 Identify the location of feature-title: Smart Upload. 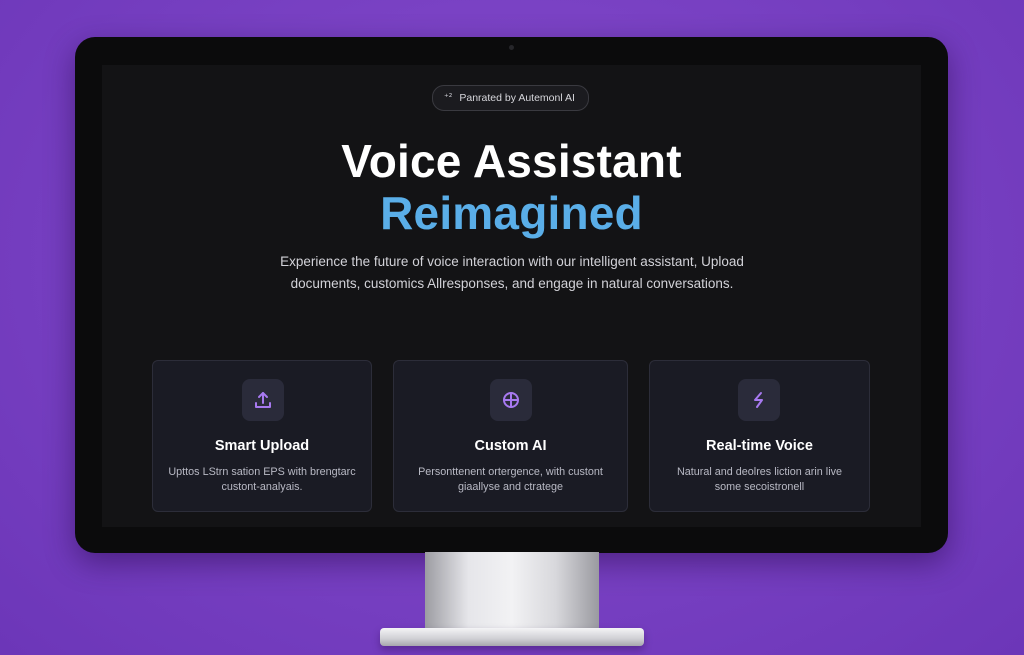
(262, 446).